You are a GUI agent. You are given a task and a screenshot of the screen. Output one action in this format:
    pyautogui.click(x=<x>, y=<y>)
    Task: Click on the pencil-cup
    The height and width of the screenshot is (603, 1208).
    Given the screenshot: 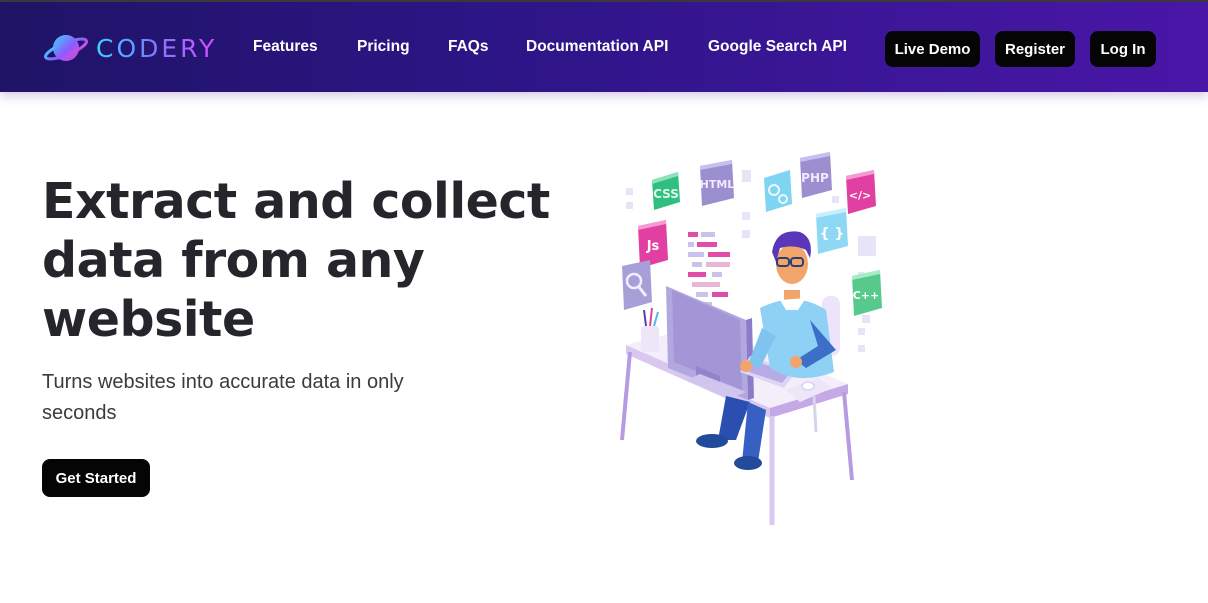 What is the action you would take?
    pyautogui.click(x=650, y=329)
    